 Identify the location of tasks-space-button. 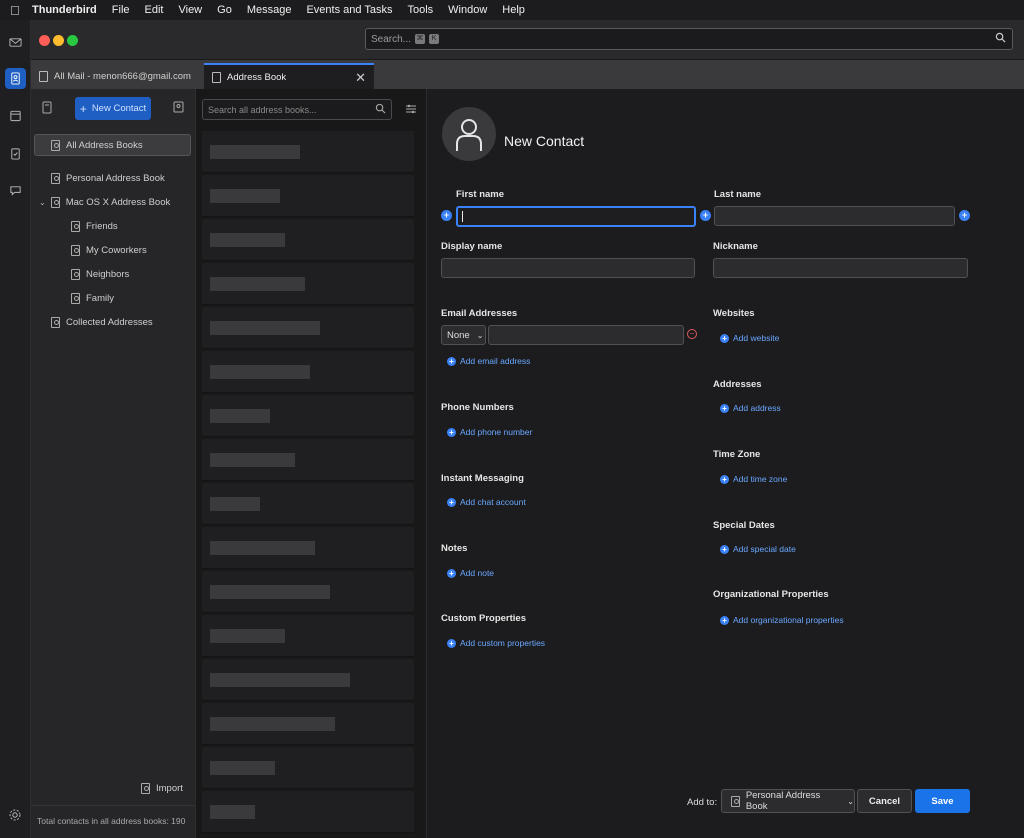
(15, 153).